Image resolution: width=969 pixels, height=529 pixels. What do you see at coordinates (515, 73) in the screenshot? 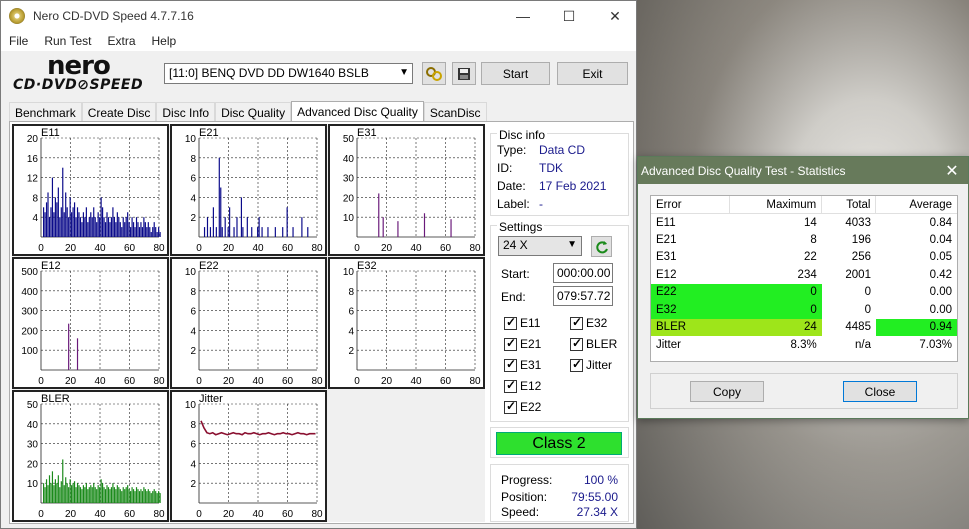
I see `start-button: Start` at bounding box center [515, 73].